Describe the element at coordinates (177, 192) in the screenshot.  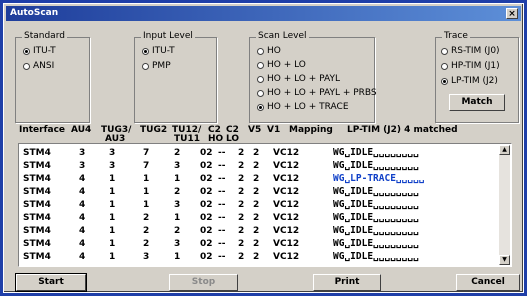
I see `cell-tu12: 2` at that location.